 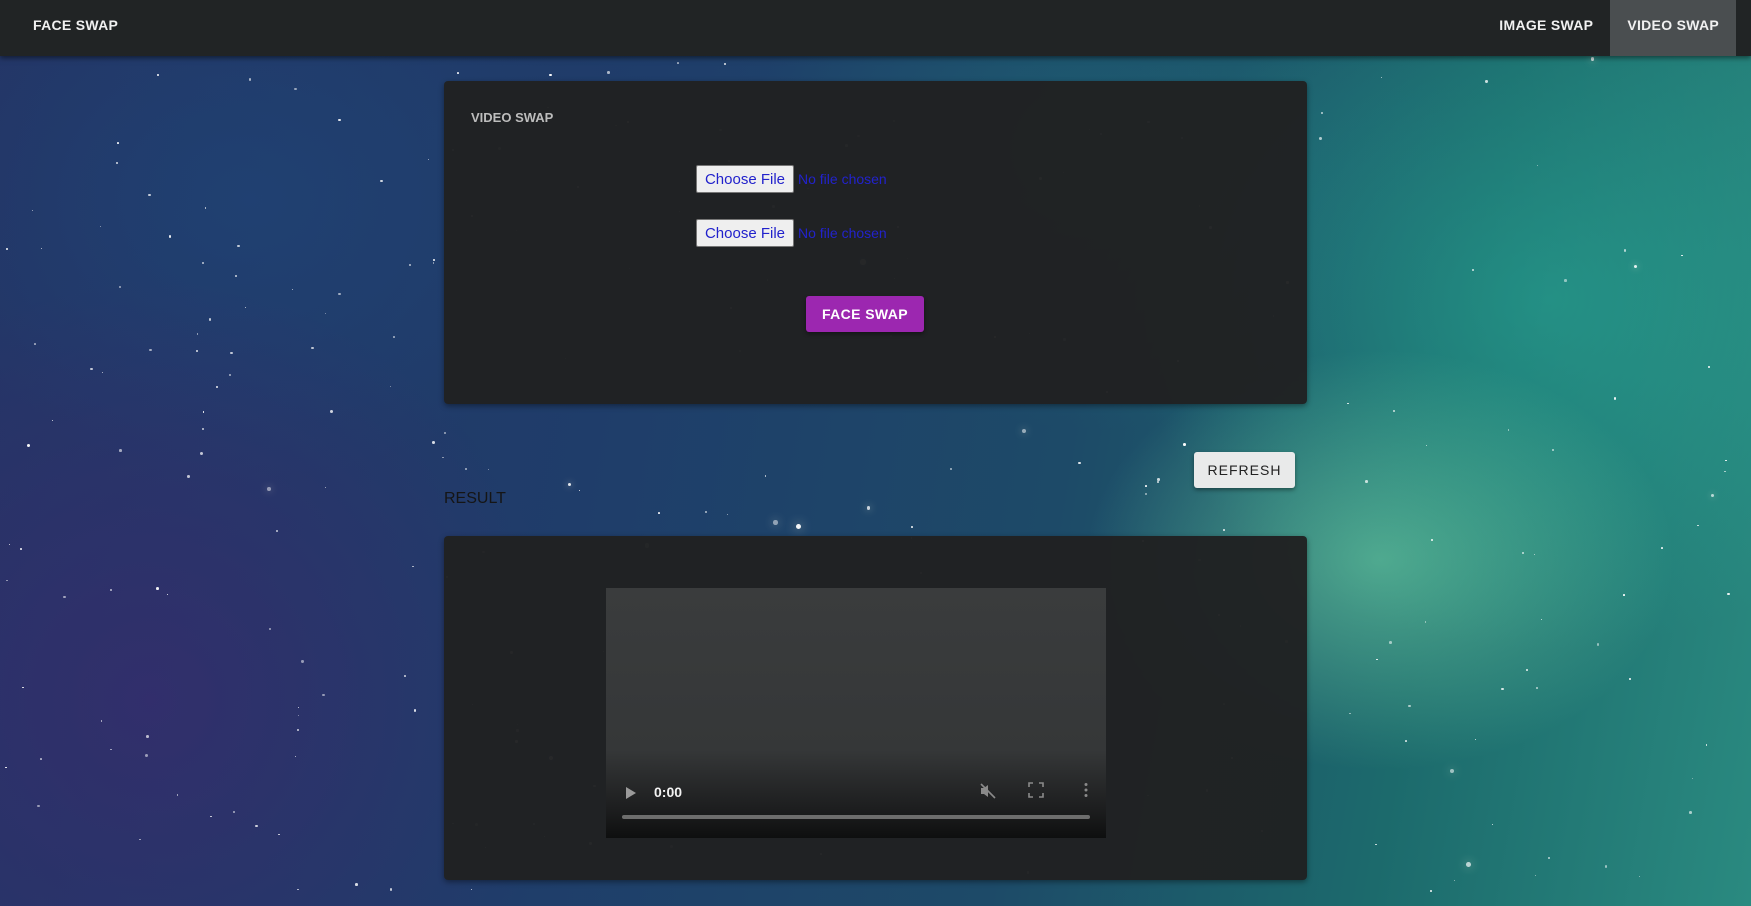 What do you see at coordinates (1036, 792) in the screenshot?
I see `fullscreen-icon` at bounding box center [1036, 792].